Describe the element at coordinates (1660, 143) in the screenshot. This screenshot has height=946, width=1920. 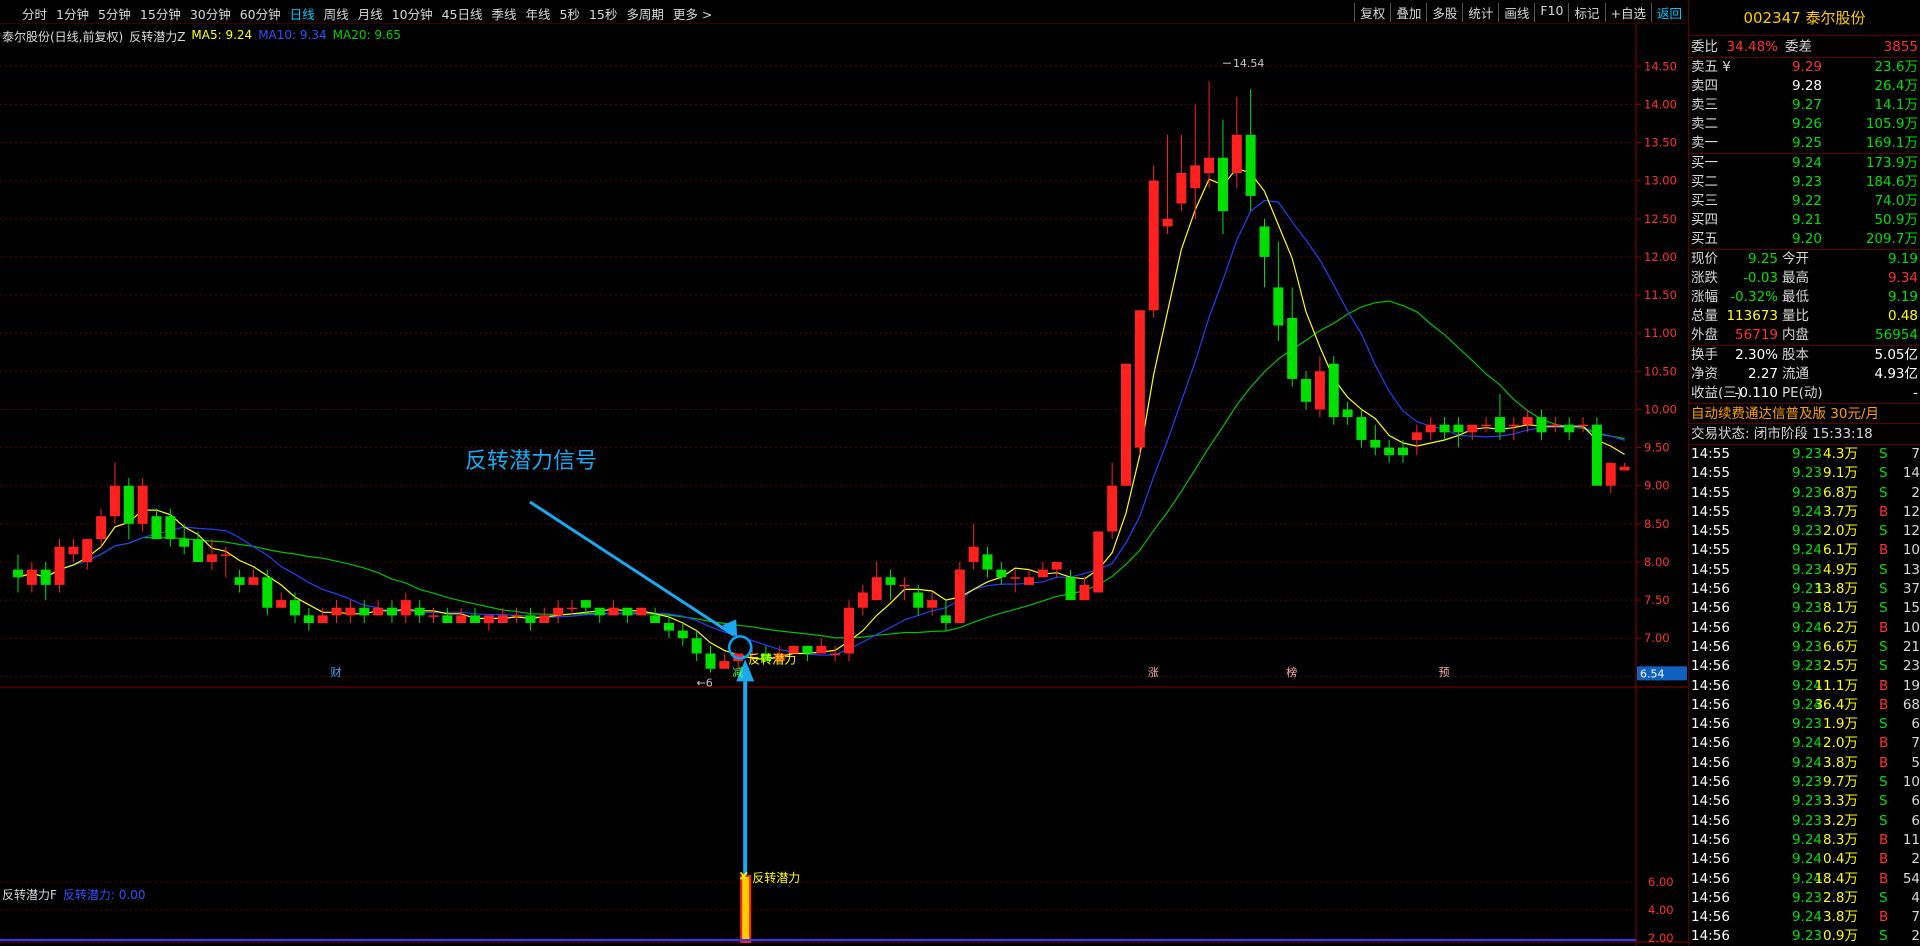
I see `y-tick-label: 13.50` at that location.